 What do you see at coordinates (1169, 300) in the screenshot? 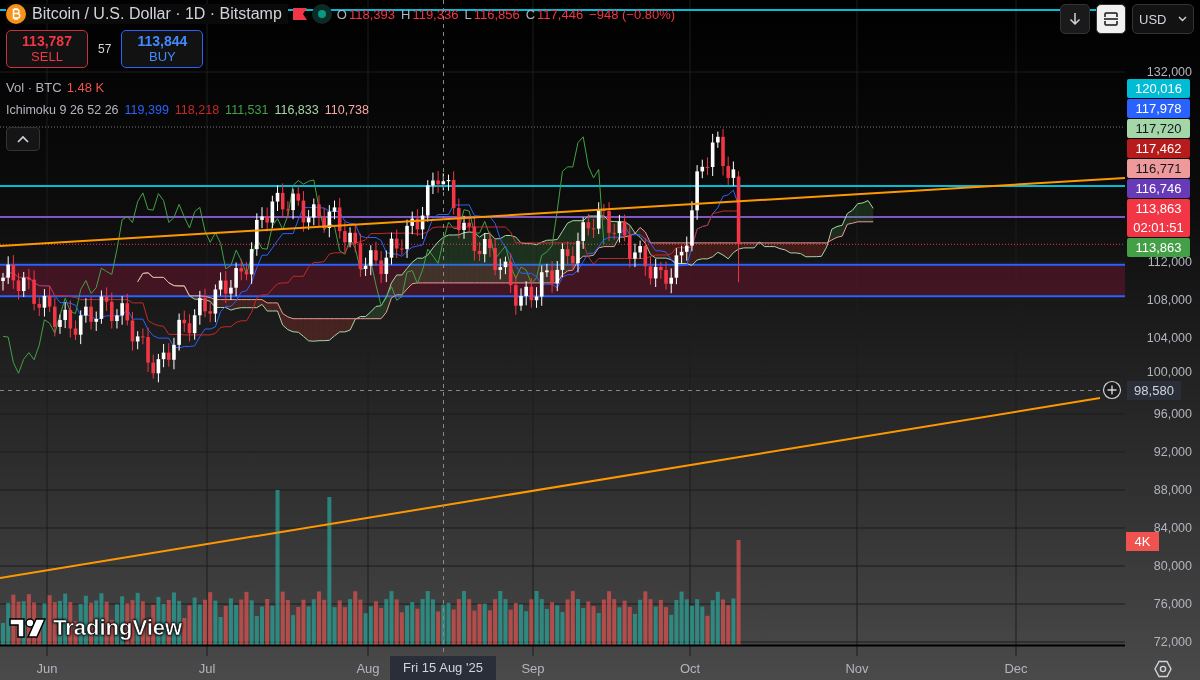
I see `price-tick: 108,000` at bounding box center [1169, 300].